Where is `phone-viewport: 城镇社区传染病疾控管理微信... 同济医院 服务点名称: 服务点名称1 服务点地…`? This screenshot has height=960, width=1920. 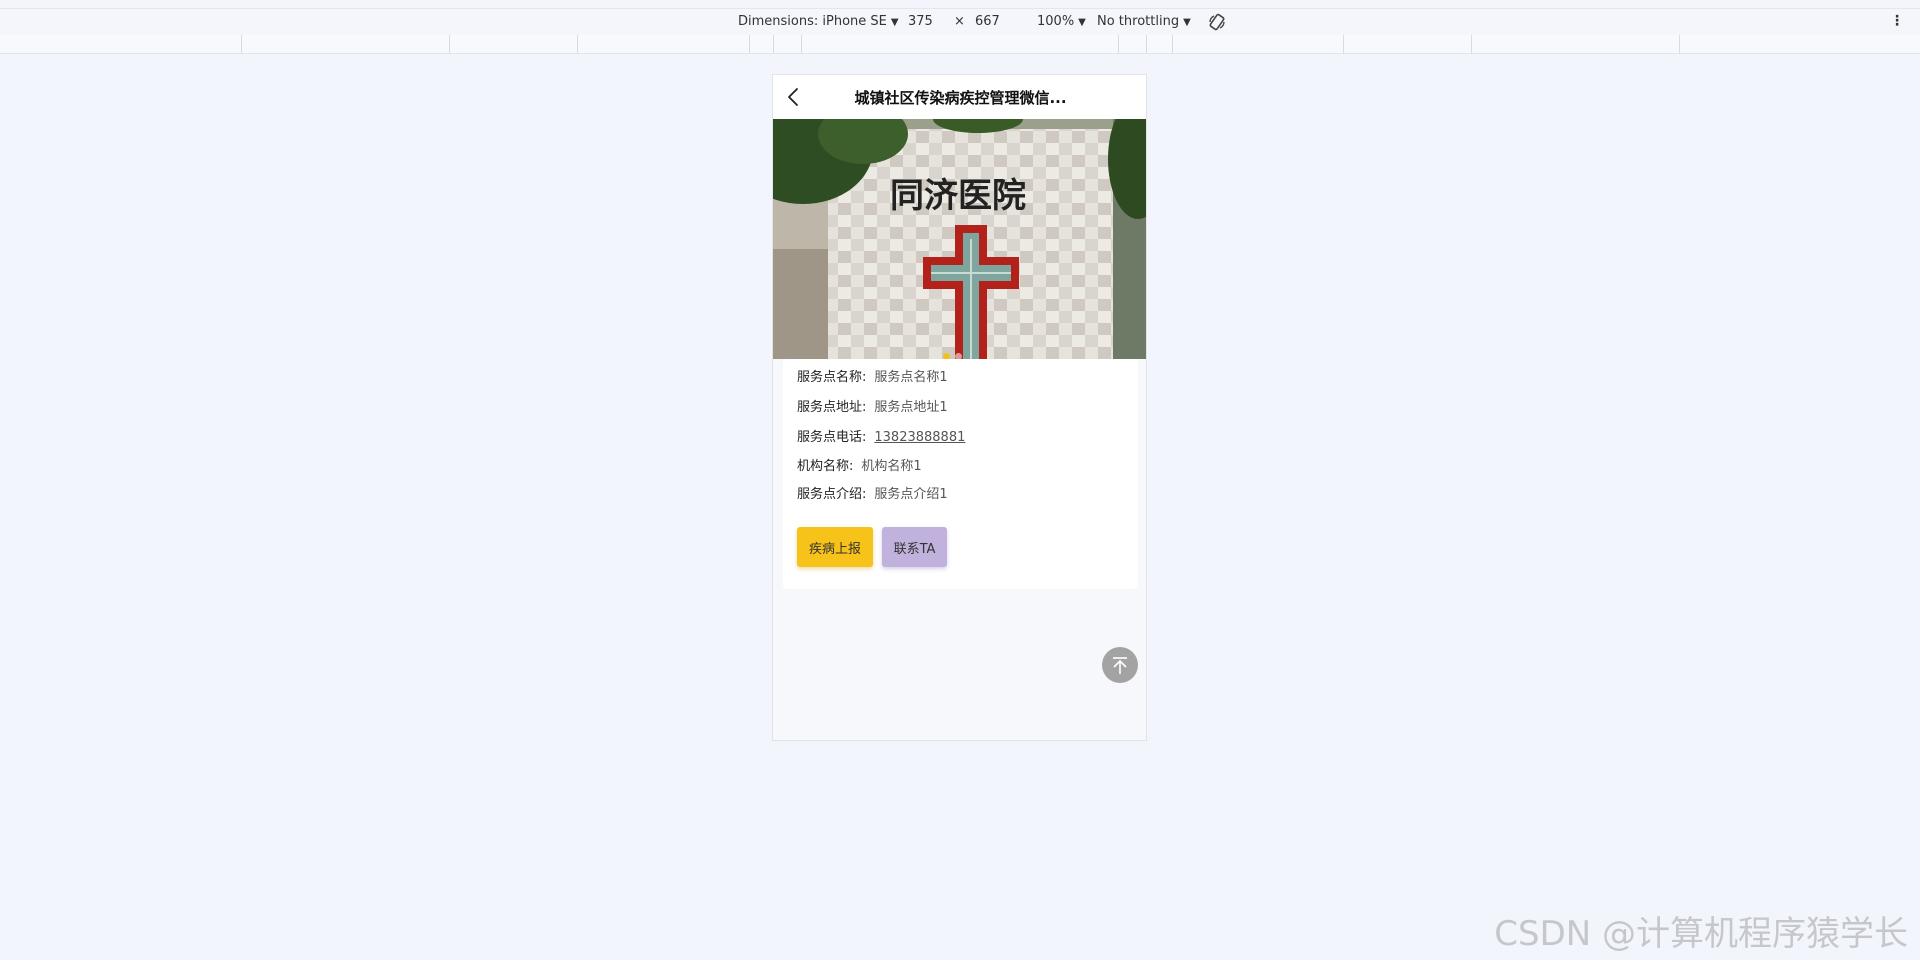 phone-viewport: 城镇社区传染病疾控管理微信... 同济医院 服务点名称: 服务点名称1 服务点地… is located at coordinates (959, 407).